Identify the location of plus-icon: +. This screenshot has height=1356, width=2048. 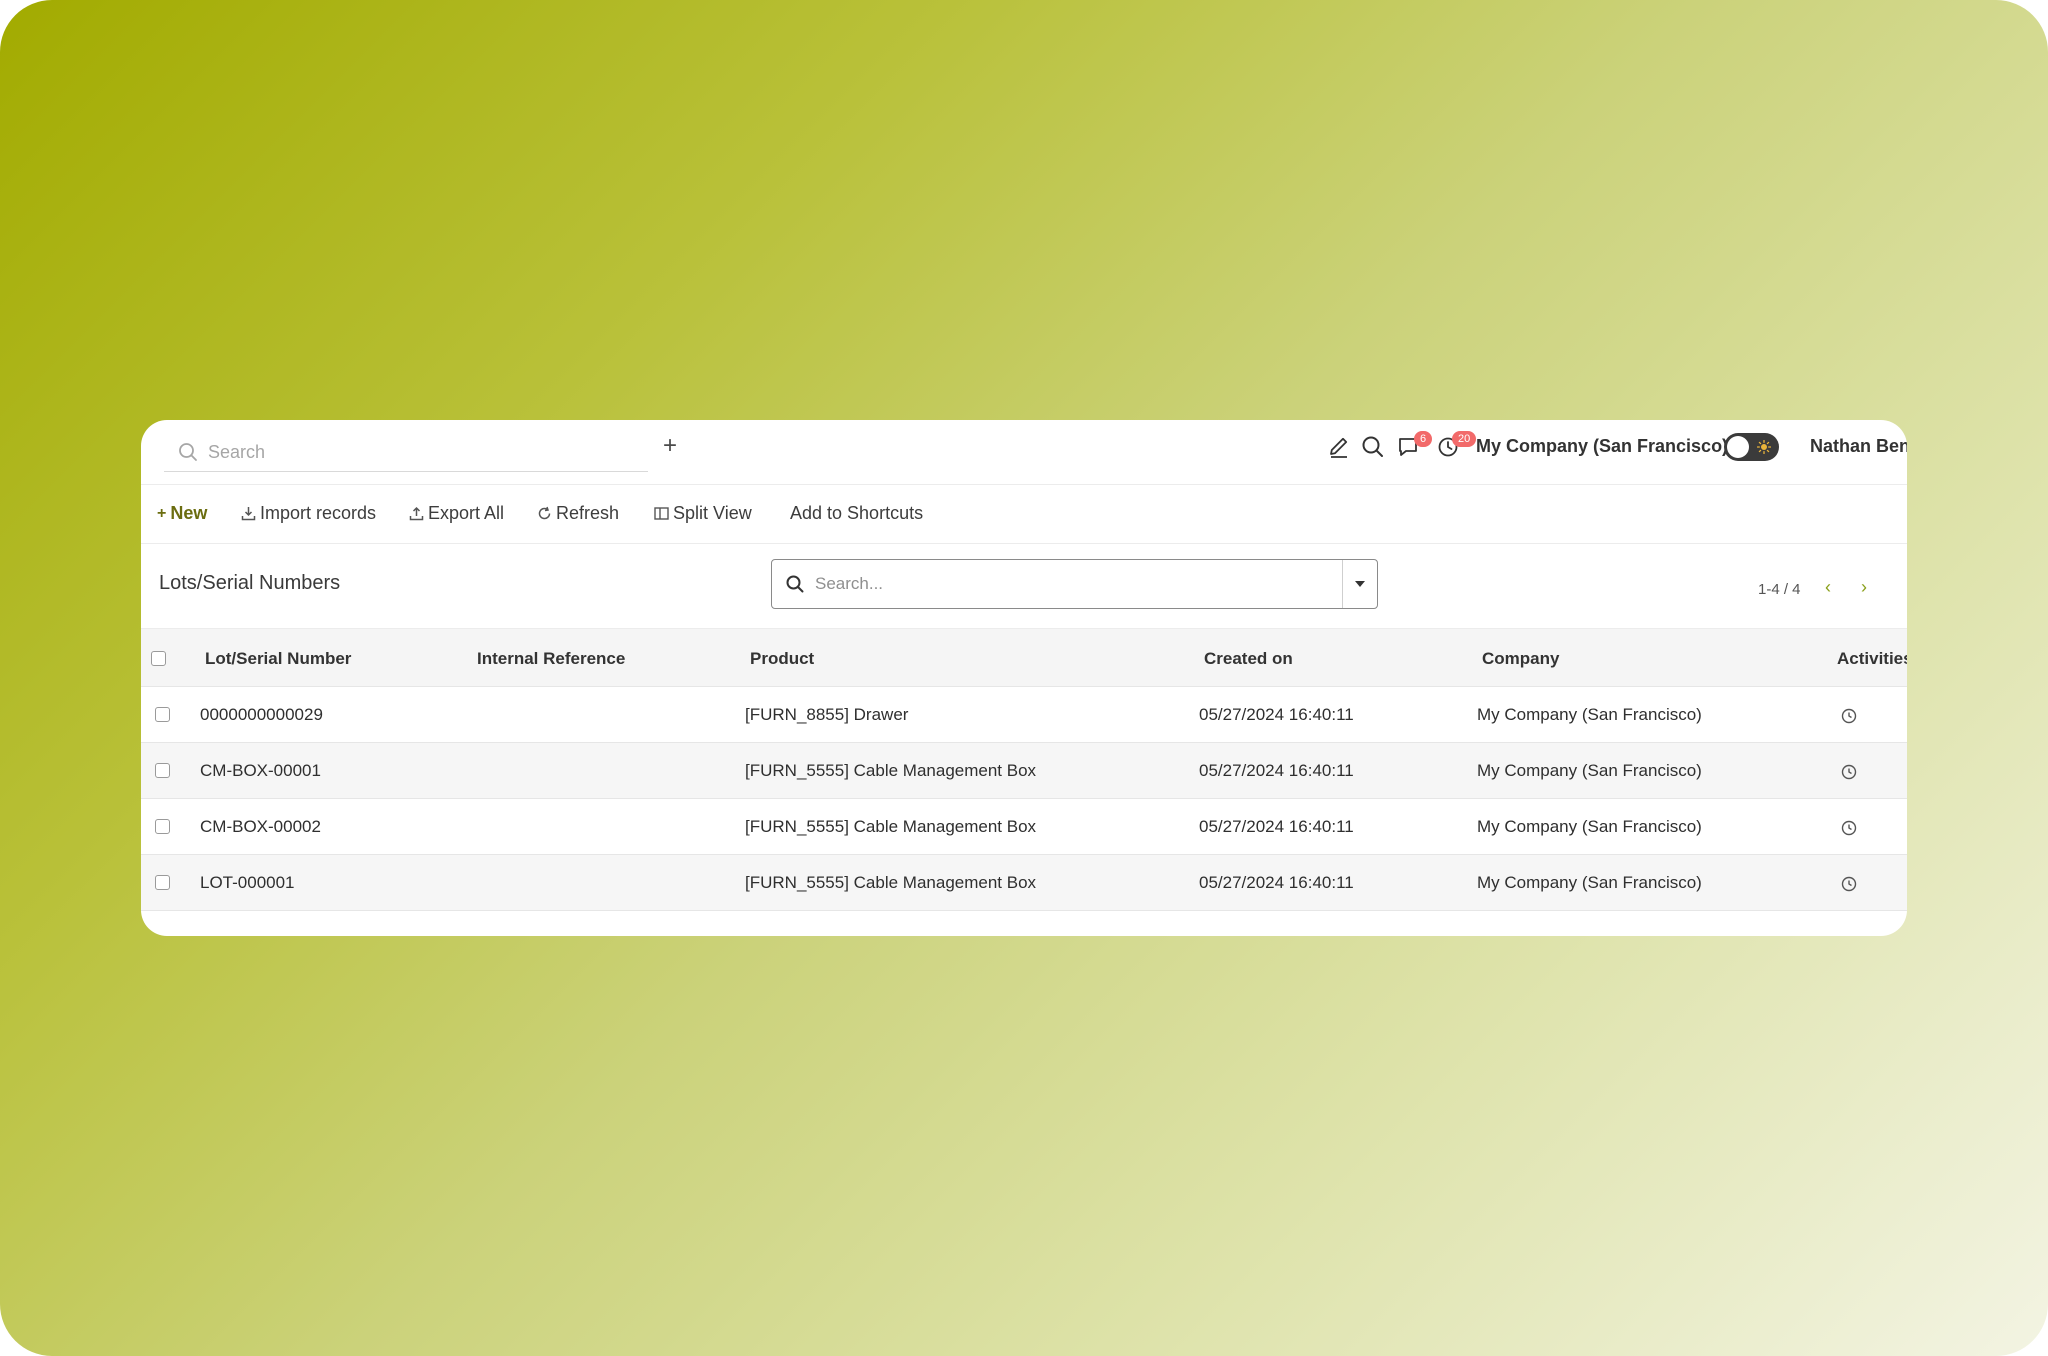
(162, 513).